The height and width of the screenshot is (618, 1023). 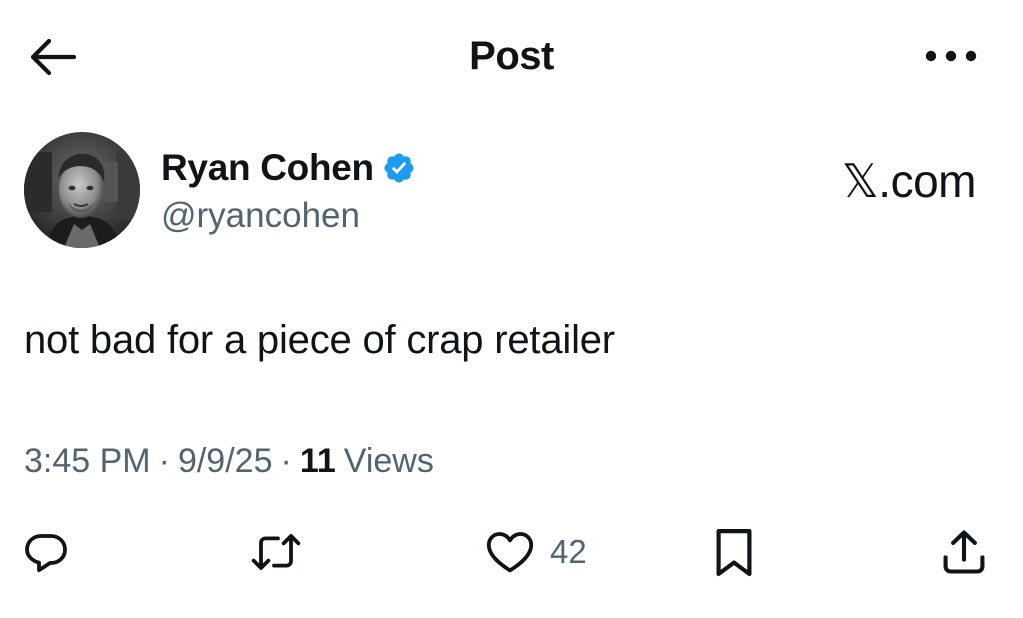 I want to click on repost-button, so click(x=276, y=552).